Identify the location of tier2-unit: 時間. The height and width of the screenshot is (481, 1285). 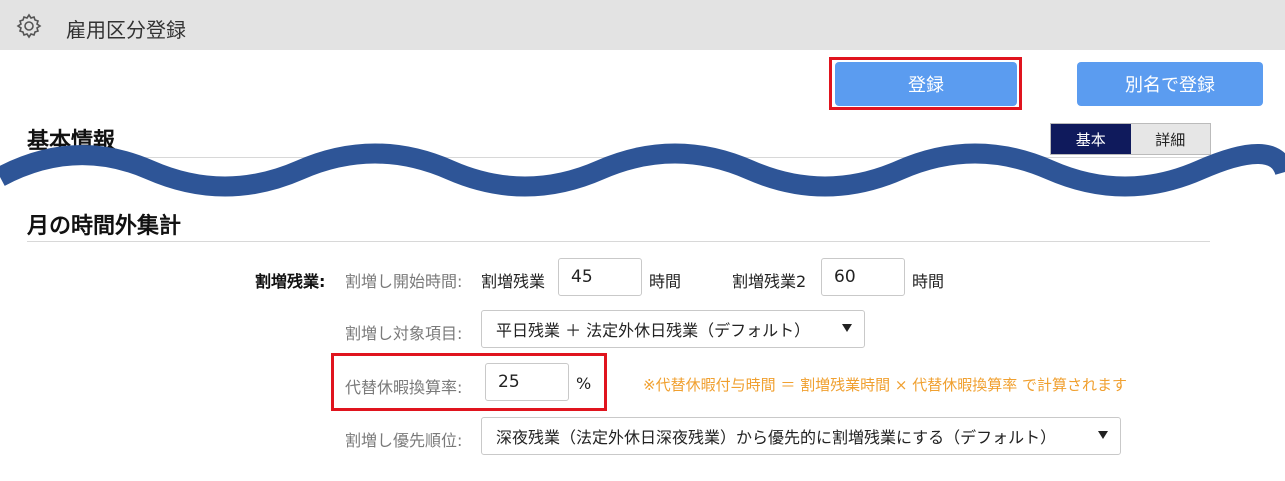
(928, 281).